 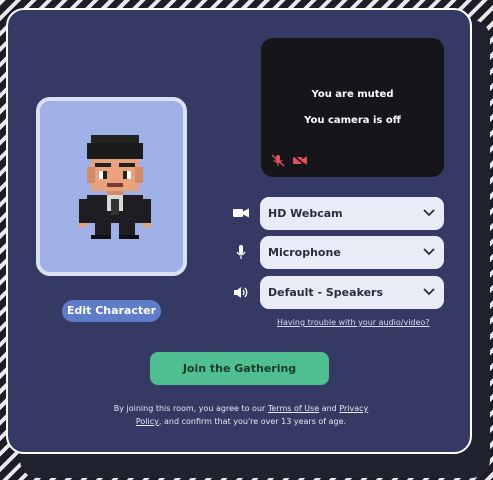 What do you see at coordinates (115, 187) in the screenshot?
I see `avatar` at bounding box center [115, 187].